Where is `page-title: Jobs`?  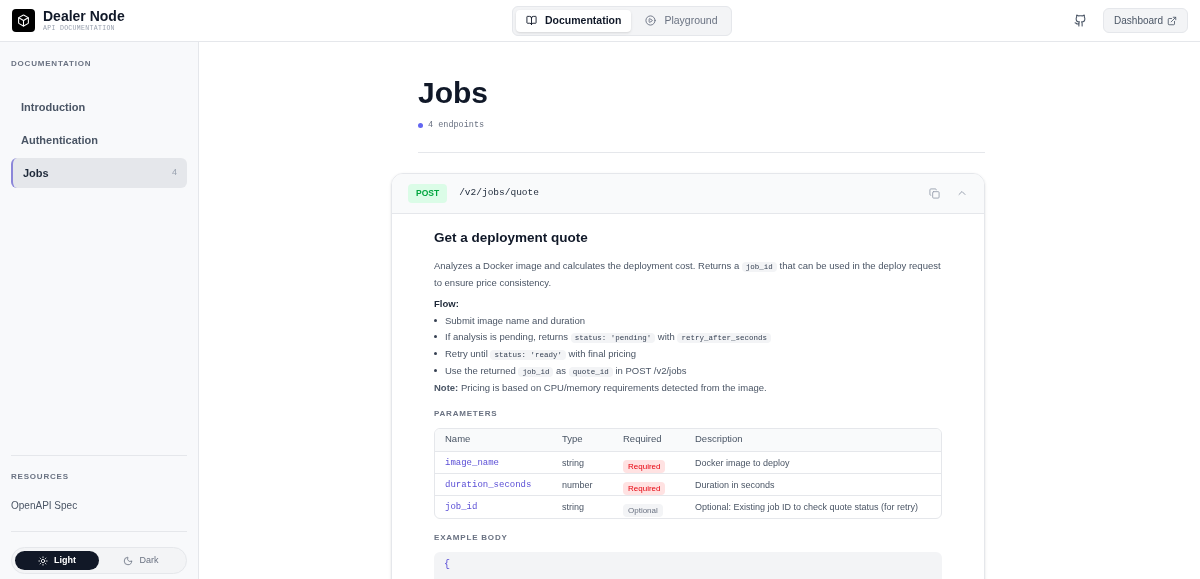 page-title: Jobs is located at coordinates (454, 93).